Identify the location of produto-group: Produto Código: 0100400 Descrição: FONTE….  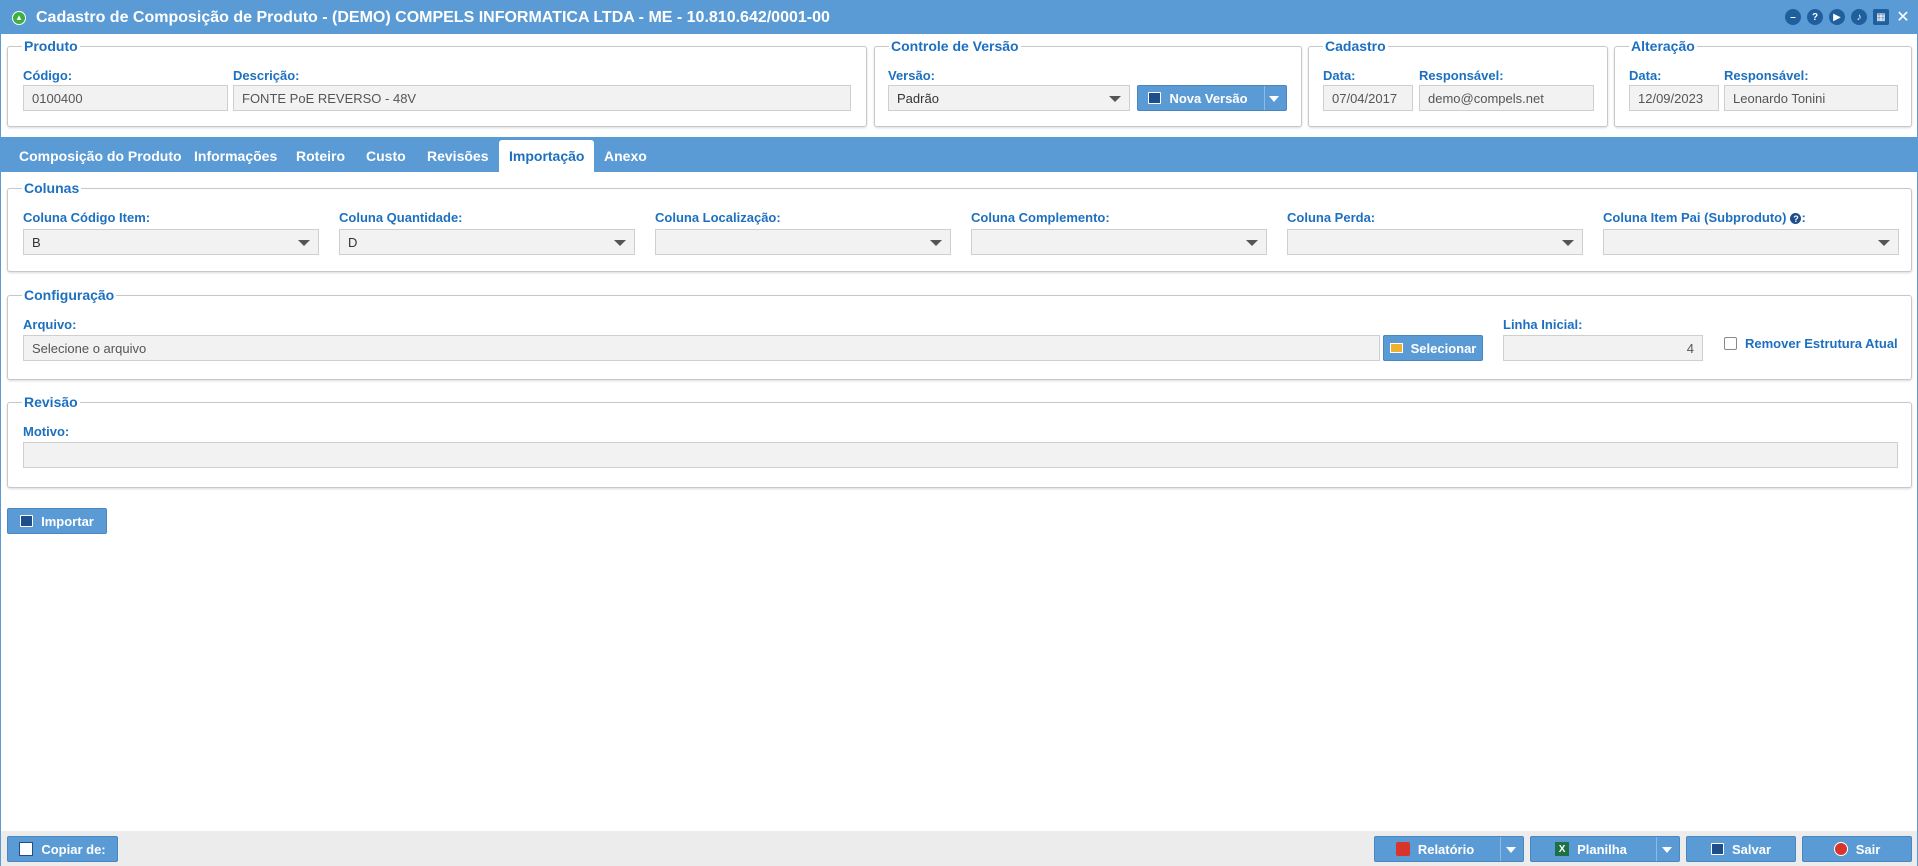
(437, 82).